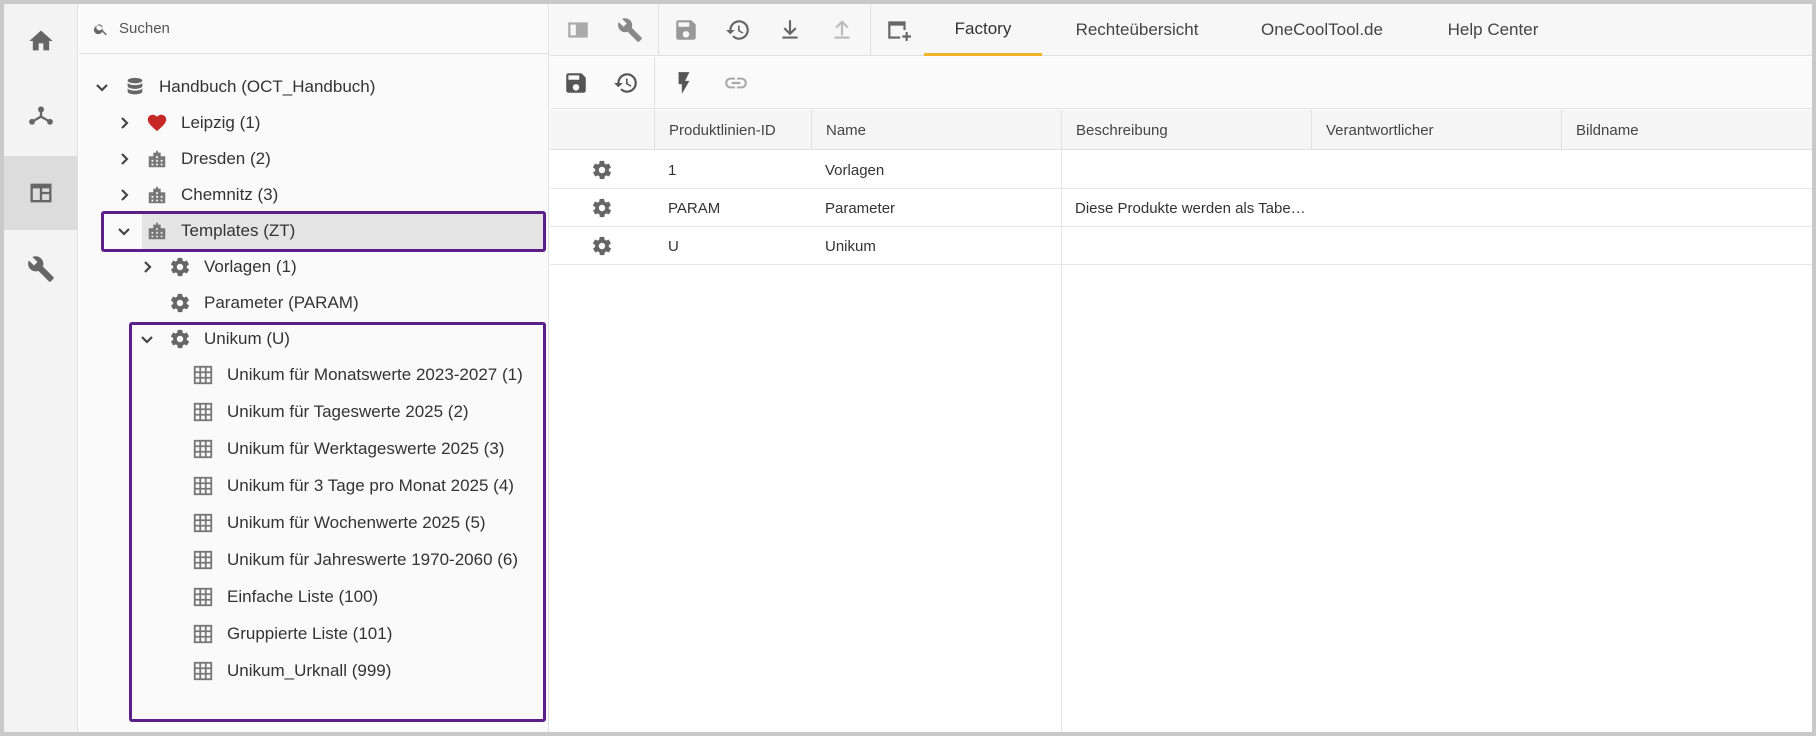 Image resolution: width=1816 pixels, height=736 pixels. I want to click on cell-id: 1, so click(732, 170).